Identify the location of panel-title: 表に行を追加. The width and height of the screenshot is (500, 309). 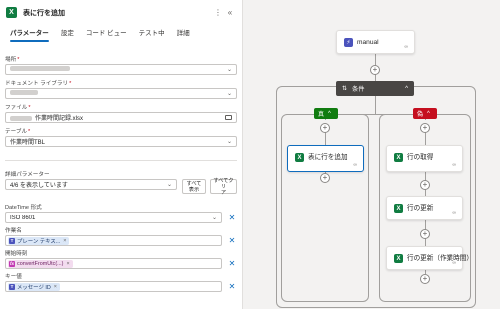
(44, 13).